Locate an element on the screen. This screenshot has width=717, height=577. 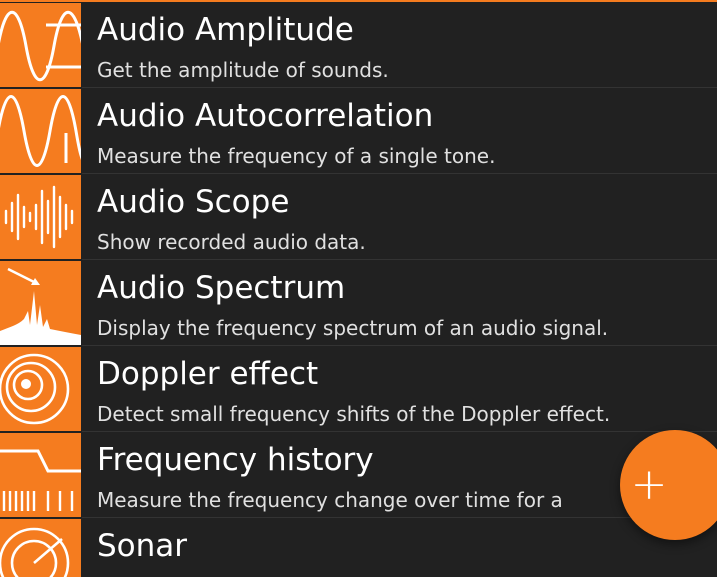
concentric-circles-icon is located at coordinates (40, 389).